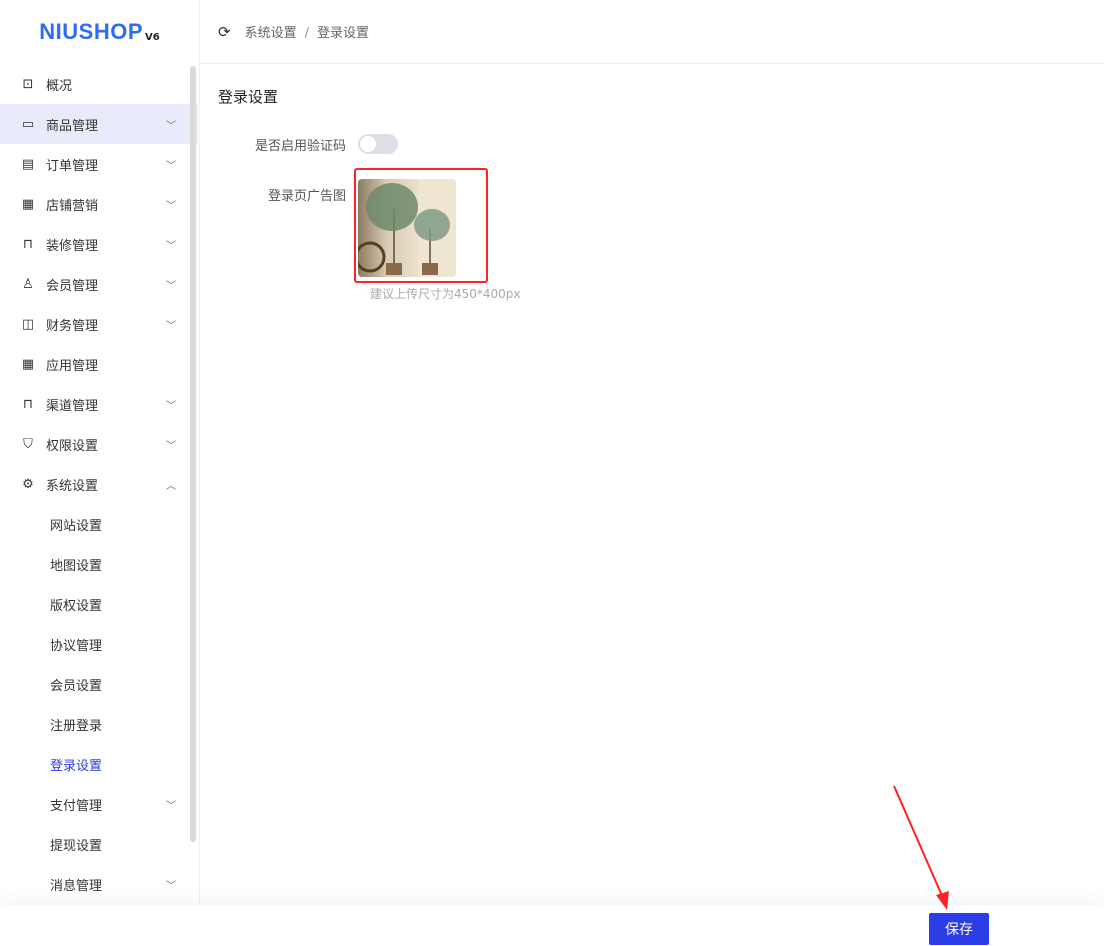 The height and width of the screenshot is (946, 1104). What do you see at coordinates (76, 726) in the screenshot?
I see `label: 注册登录` at bounding box center [76, 726].